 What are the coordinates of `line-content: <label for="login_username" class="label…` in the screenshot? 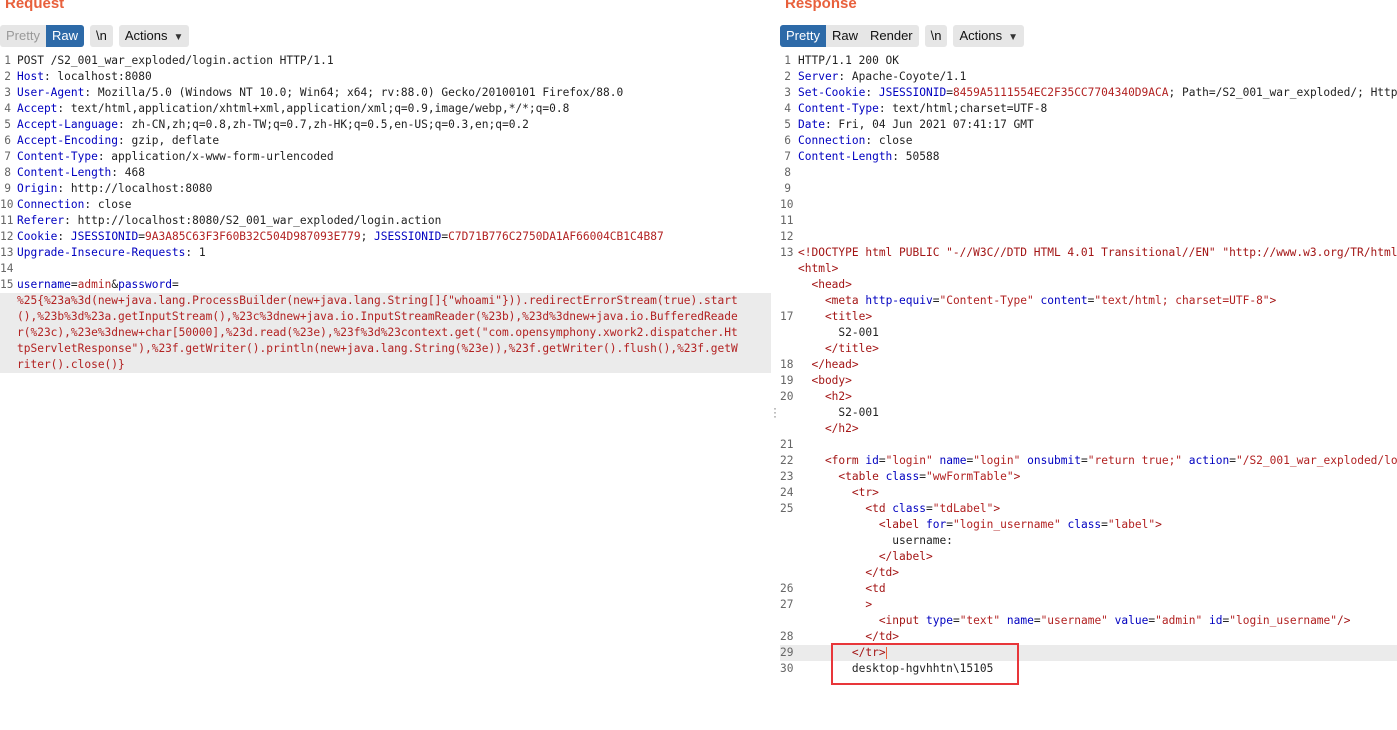 It's located at (980, 525).